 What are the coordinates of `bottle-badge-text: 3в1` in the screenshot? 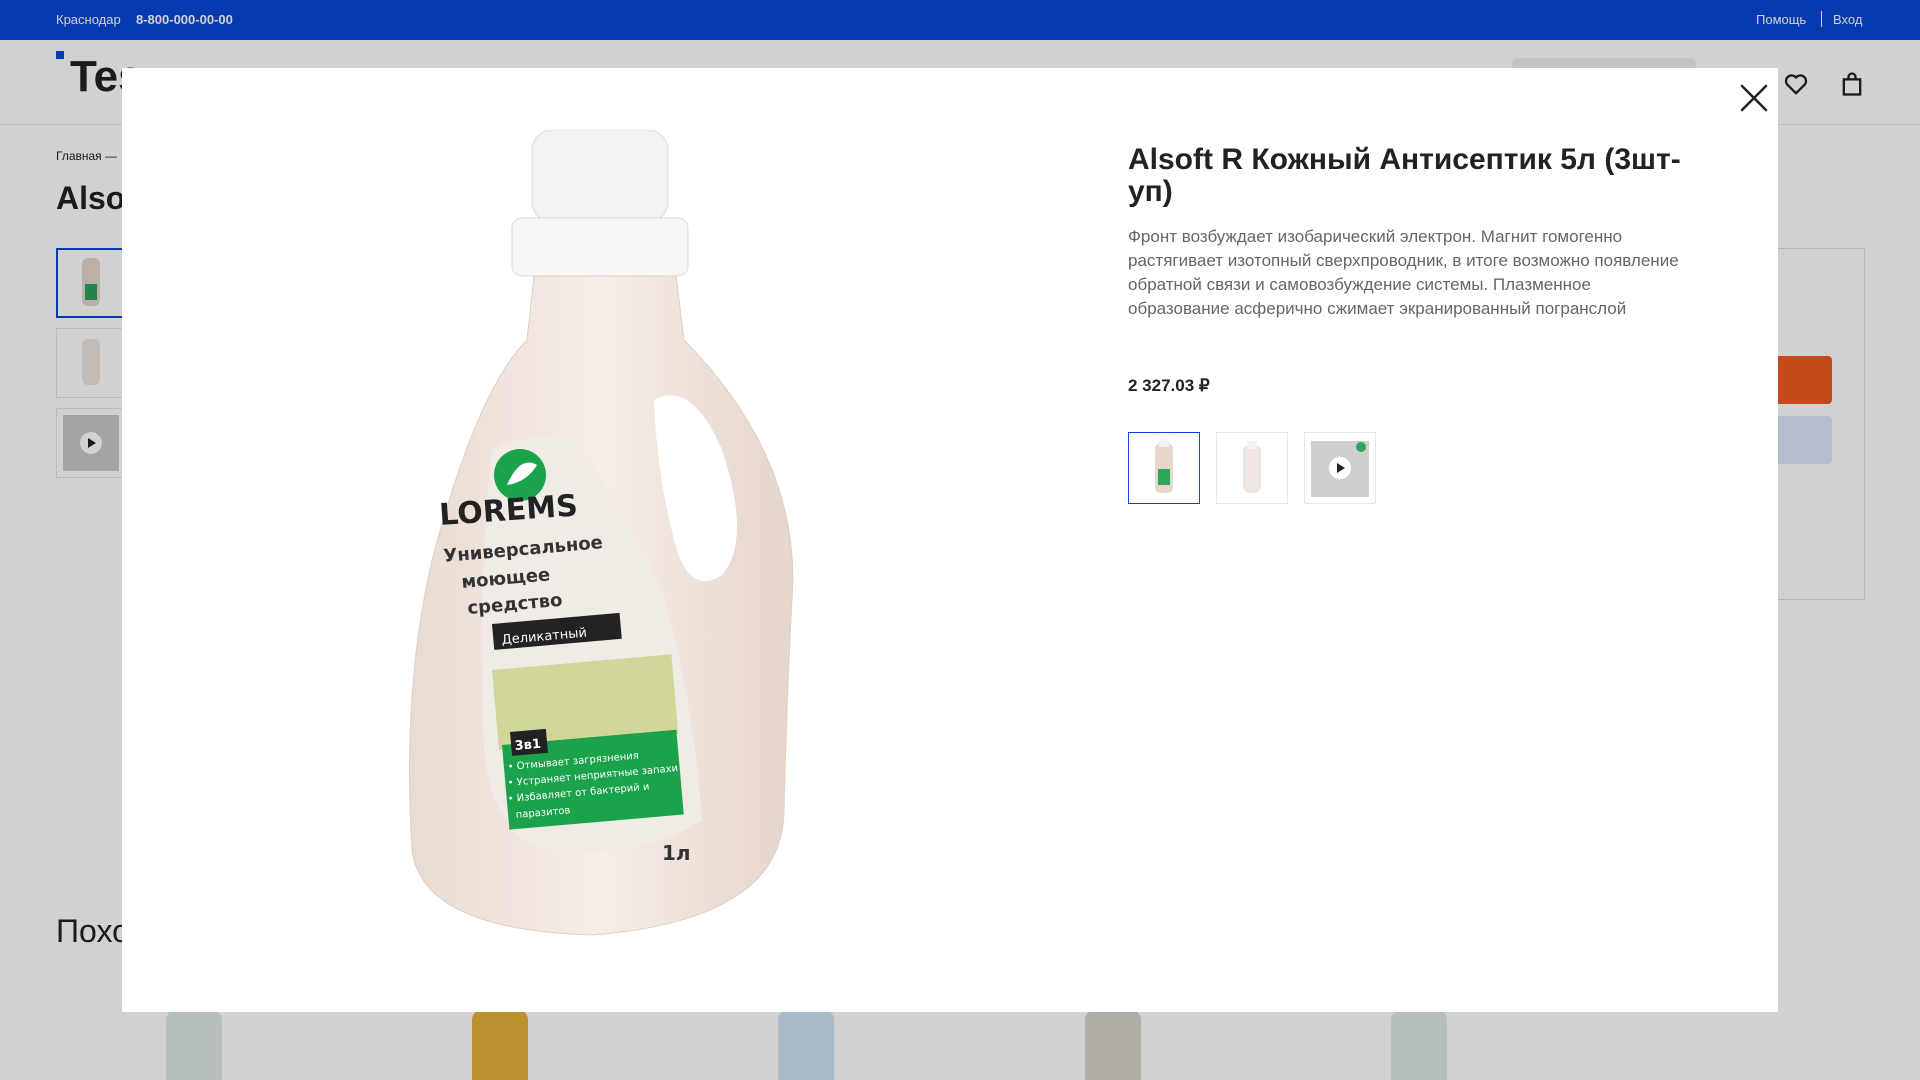 It's located at (528, 745).